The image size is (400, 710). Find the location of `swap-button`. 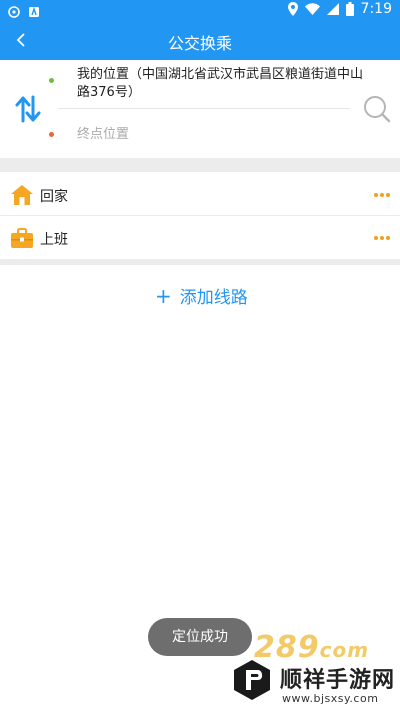

swap-button is located at coordinates (28, 109).